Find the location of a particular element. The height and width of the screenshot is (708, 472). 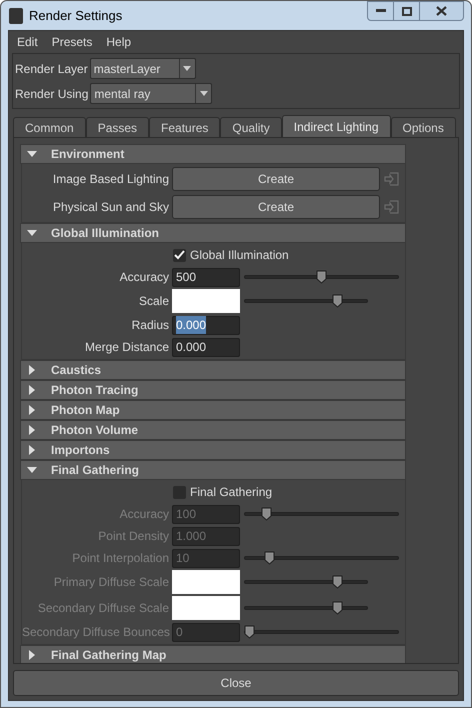

checkbox-label: Final Gathering is located at coordinates (231, 492).